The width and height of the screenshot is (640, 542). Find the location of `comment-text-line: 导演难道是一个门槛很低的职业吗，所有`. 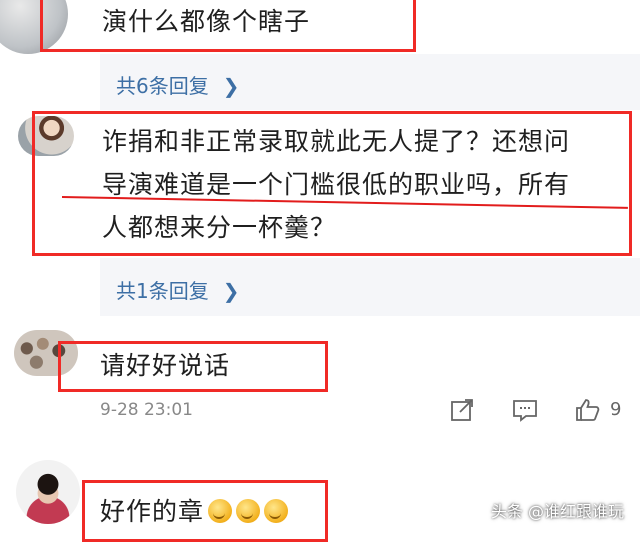

comment-text-line: 导演难道是一个门槛很低的职业吗，所有 is located at coordinates (336, 184).